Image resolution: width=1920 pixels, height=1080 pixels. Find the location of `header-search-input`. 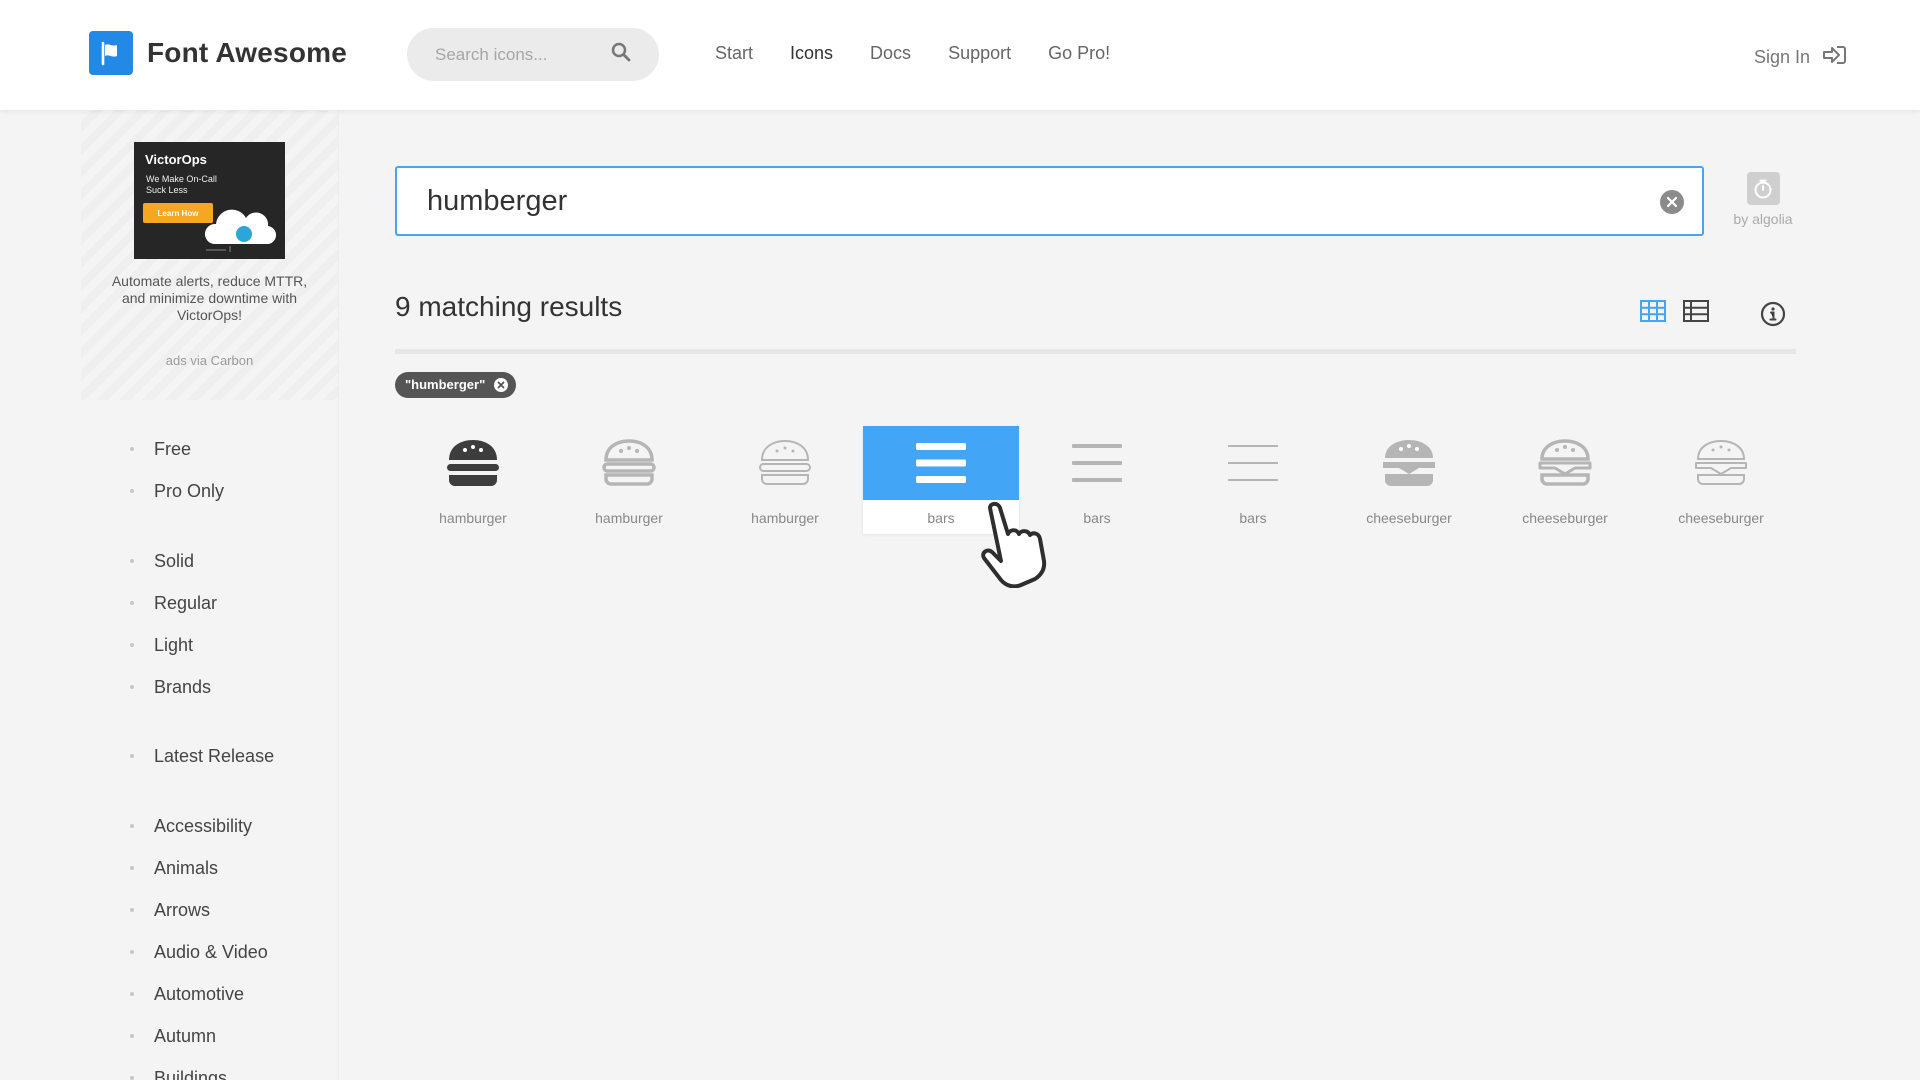

header-search-input is located at coordinates (522, 54).